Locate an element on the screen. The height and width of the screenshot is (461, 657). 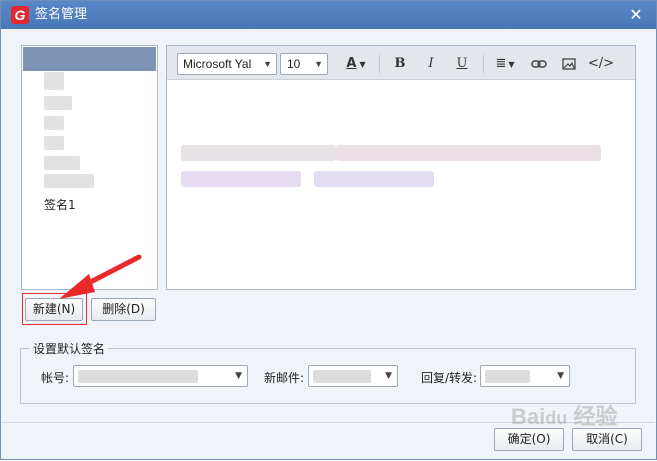
new-signature-button: 新建(N) is located at coordinates (54, 309).